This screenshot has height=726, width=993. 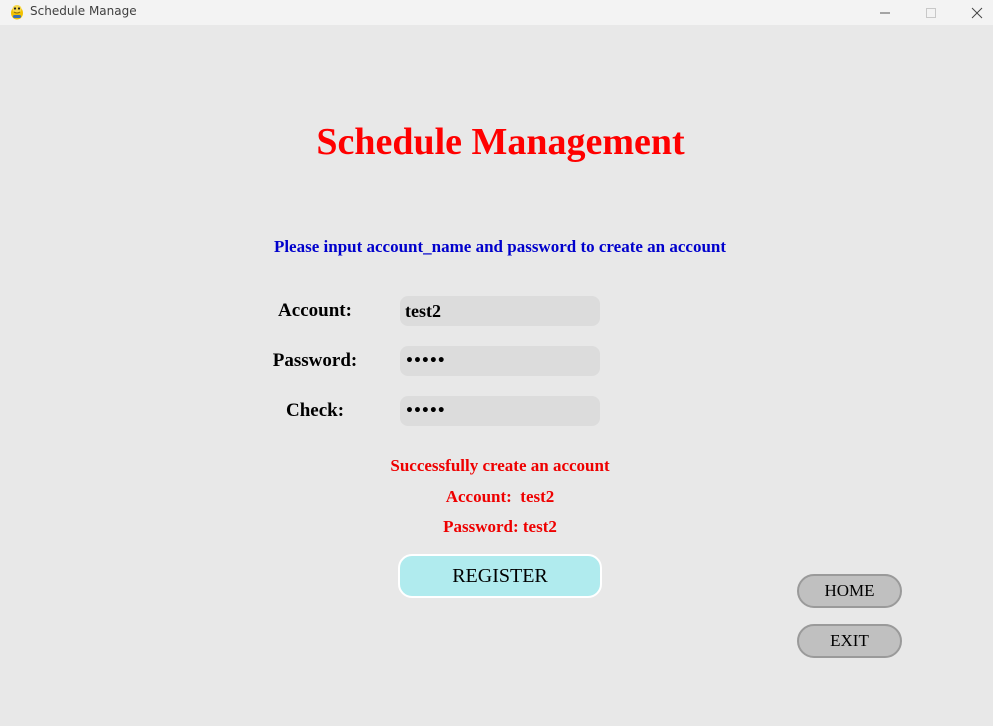 What do you see at coordinates (500, 411) in the screenshot?
I see `check-password-input` at bounding box center [500, 411].